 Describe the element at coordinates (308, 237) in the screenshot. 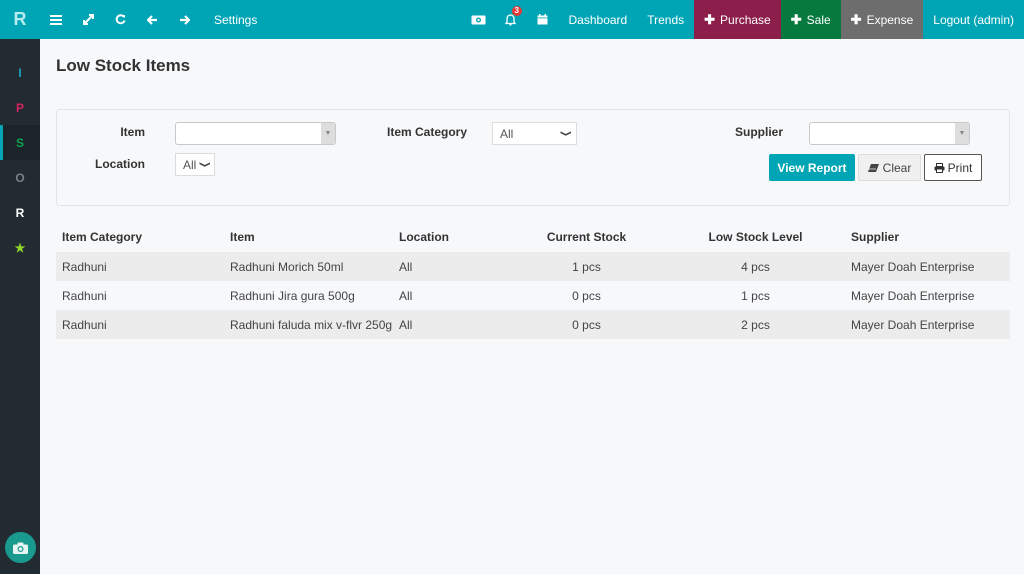

I see `column-header-item: Item` at that location.